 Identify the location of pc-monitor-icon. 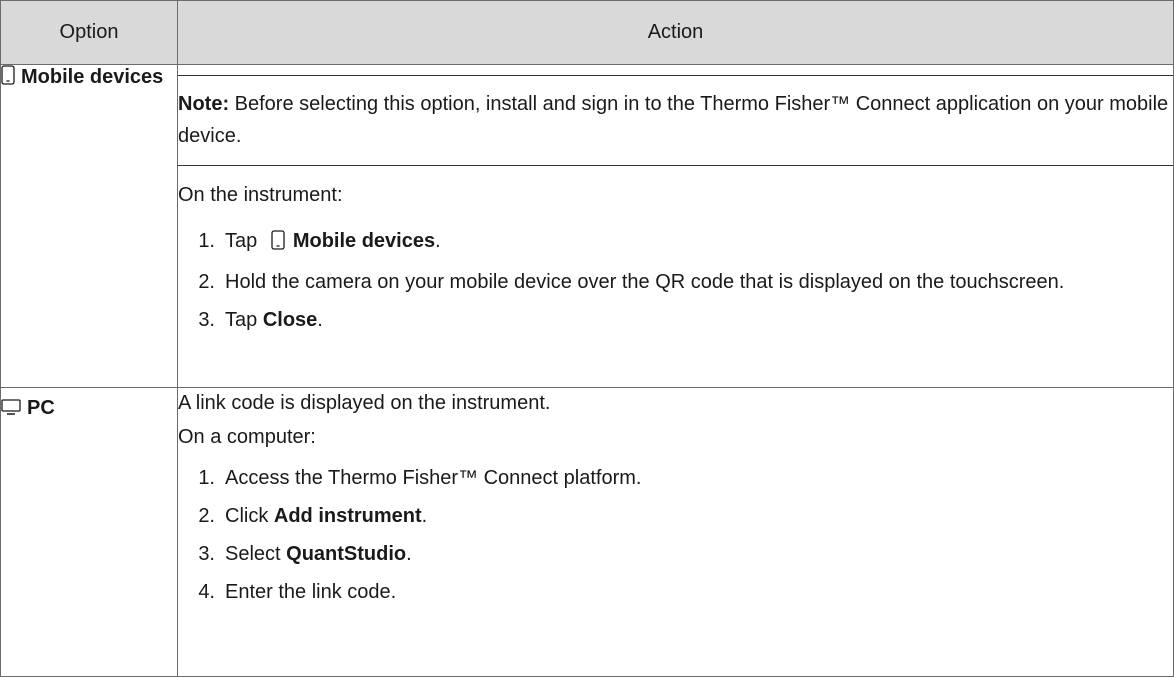
(11, 410).